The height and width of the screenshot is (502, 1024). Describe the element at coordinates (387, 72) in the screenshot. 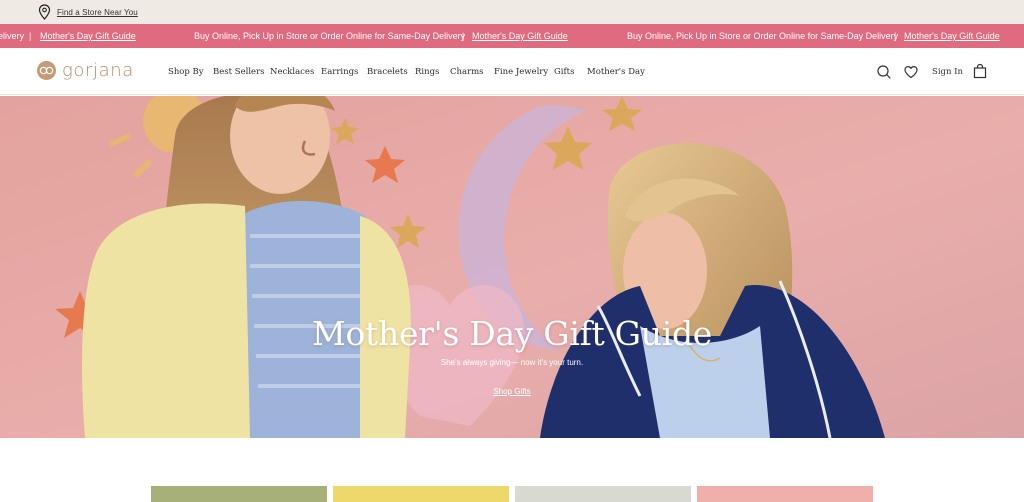

I see `nav-item-bracelets: Bracelets` at that location.